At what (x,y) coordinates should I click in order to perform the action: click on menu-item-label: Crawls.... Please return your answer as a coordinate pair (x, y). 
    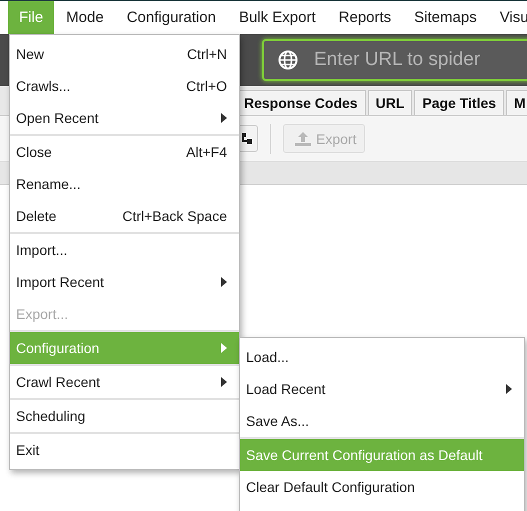
    Looking at the image, I should click on (44, 86).